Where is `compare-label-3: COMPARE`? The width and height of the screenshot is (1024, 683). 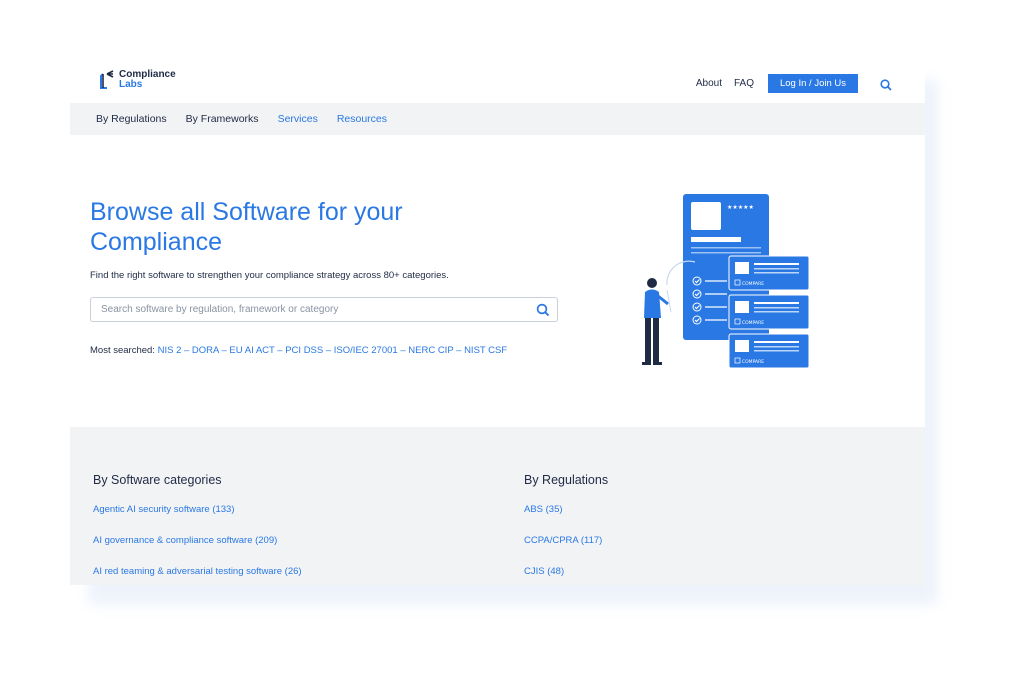
compare-label-3: COMPARE is located at coordinates (753, 362).